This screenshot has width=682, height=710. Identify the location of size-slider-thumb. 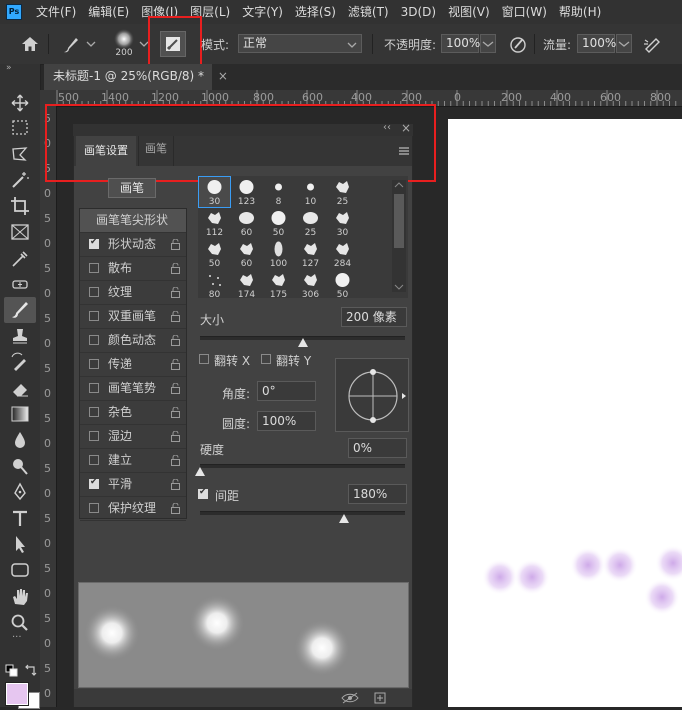
(302, 342).